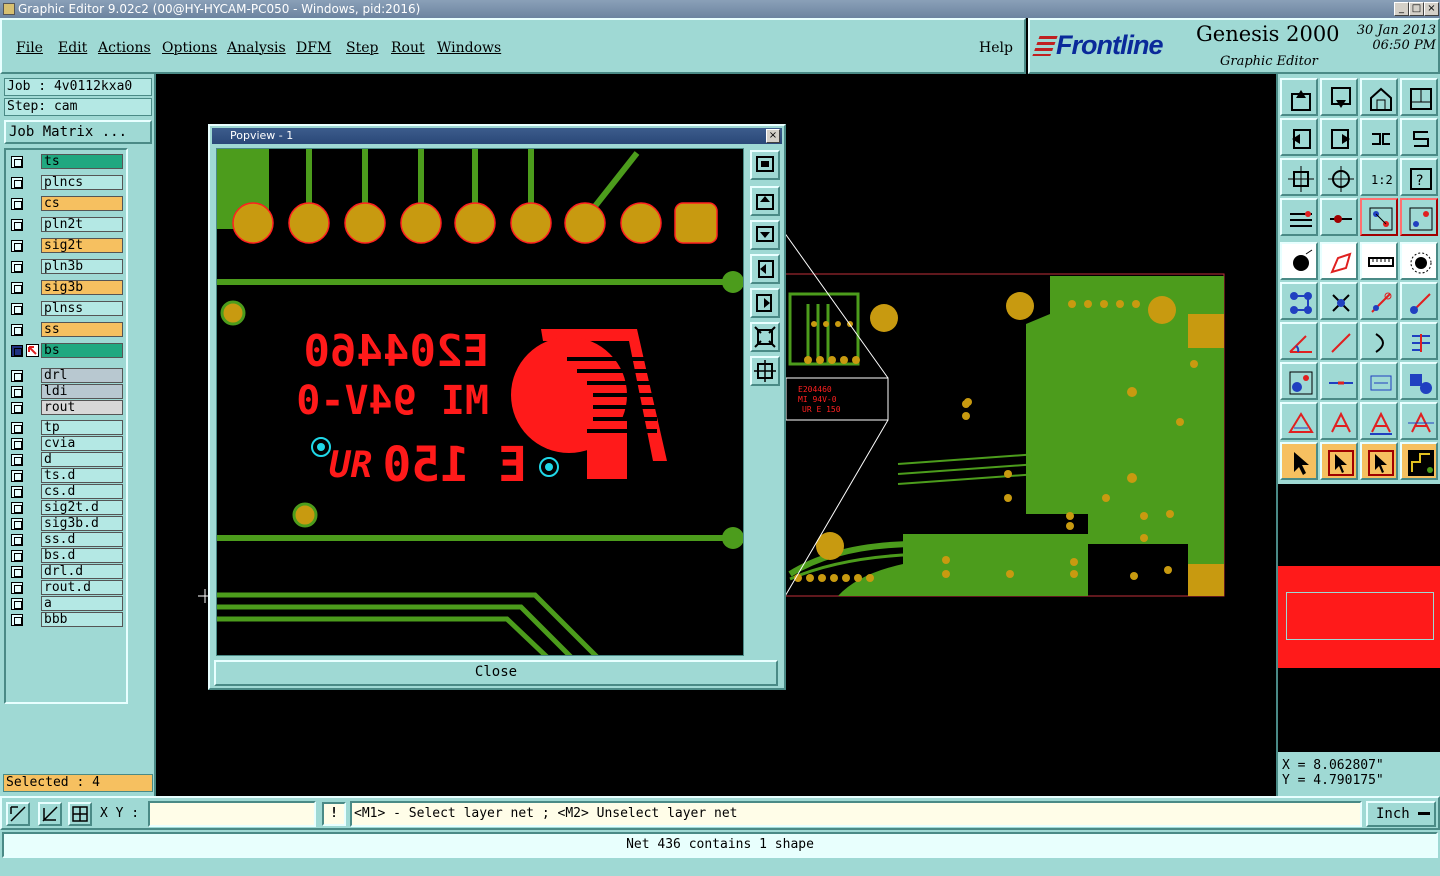 The height and width of the screenshot is (876, 1440). I want to click on layer-name: sig2t.d, so click(82, 507).